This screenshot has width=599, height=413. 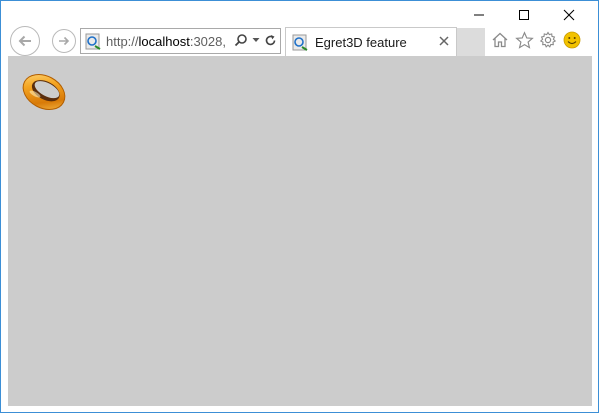 What do you see at coordinates (44, 92) in the screenshot?
I see `ring-logo-icon` at bounding box center [44, 92].